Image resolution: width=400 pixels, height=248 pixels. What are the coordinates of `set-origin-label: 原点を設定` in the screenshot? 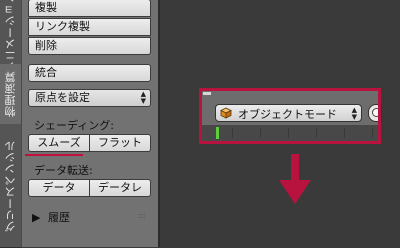 It's located at (62, 97).